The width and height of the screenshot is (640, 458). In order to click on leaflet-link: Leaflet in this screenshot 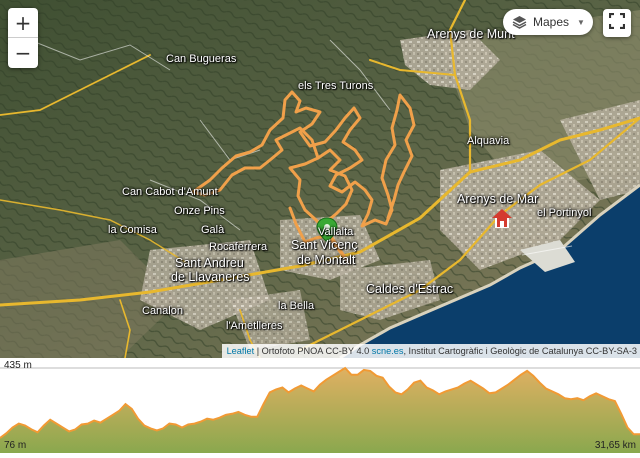, I will do `click(241, 351)`.